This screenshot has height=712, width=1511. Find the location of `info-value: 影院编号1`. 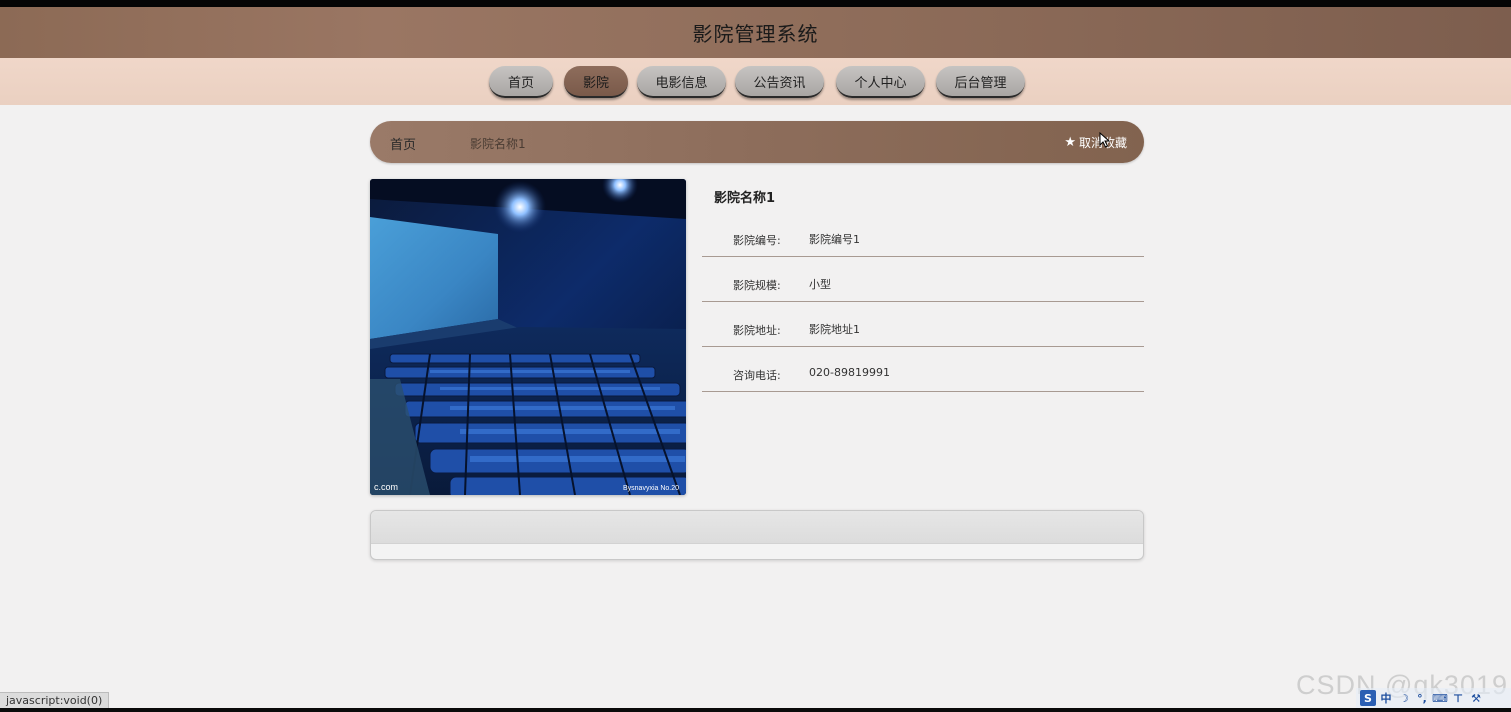

info-value: 影院编号1 is located at coordinates (834, 239).